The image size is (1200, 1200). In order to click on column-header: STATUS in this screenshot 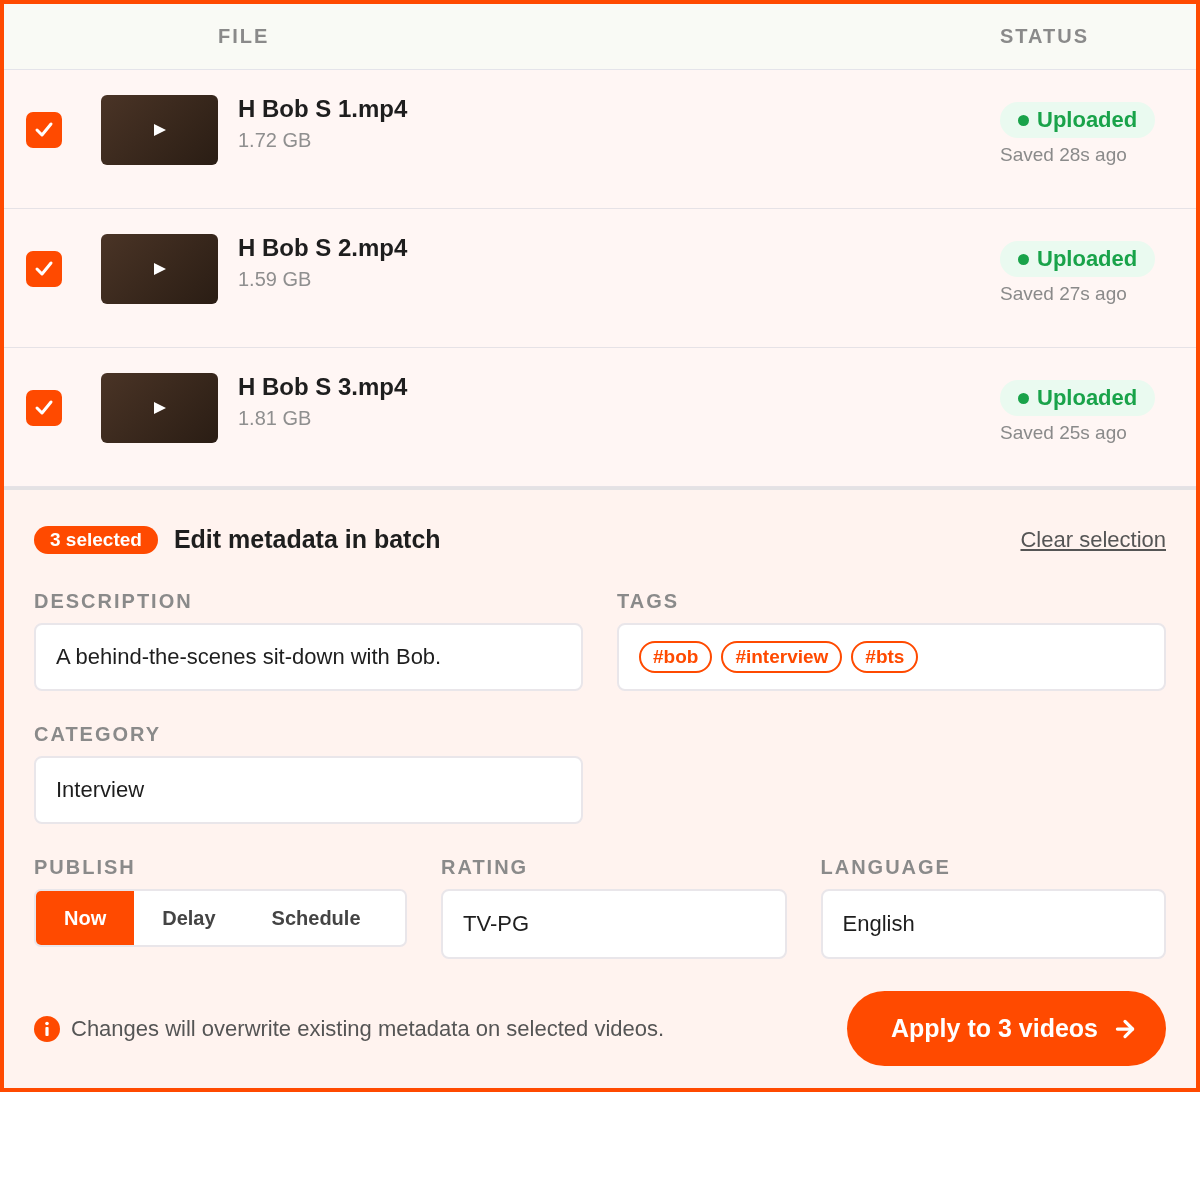, I will do `click(1045, 36)`.